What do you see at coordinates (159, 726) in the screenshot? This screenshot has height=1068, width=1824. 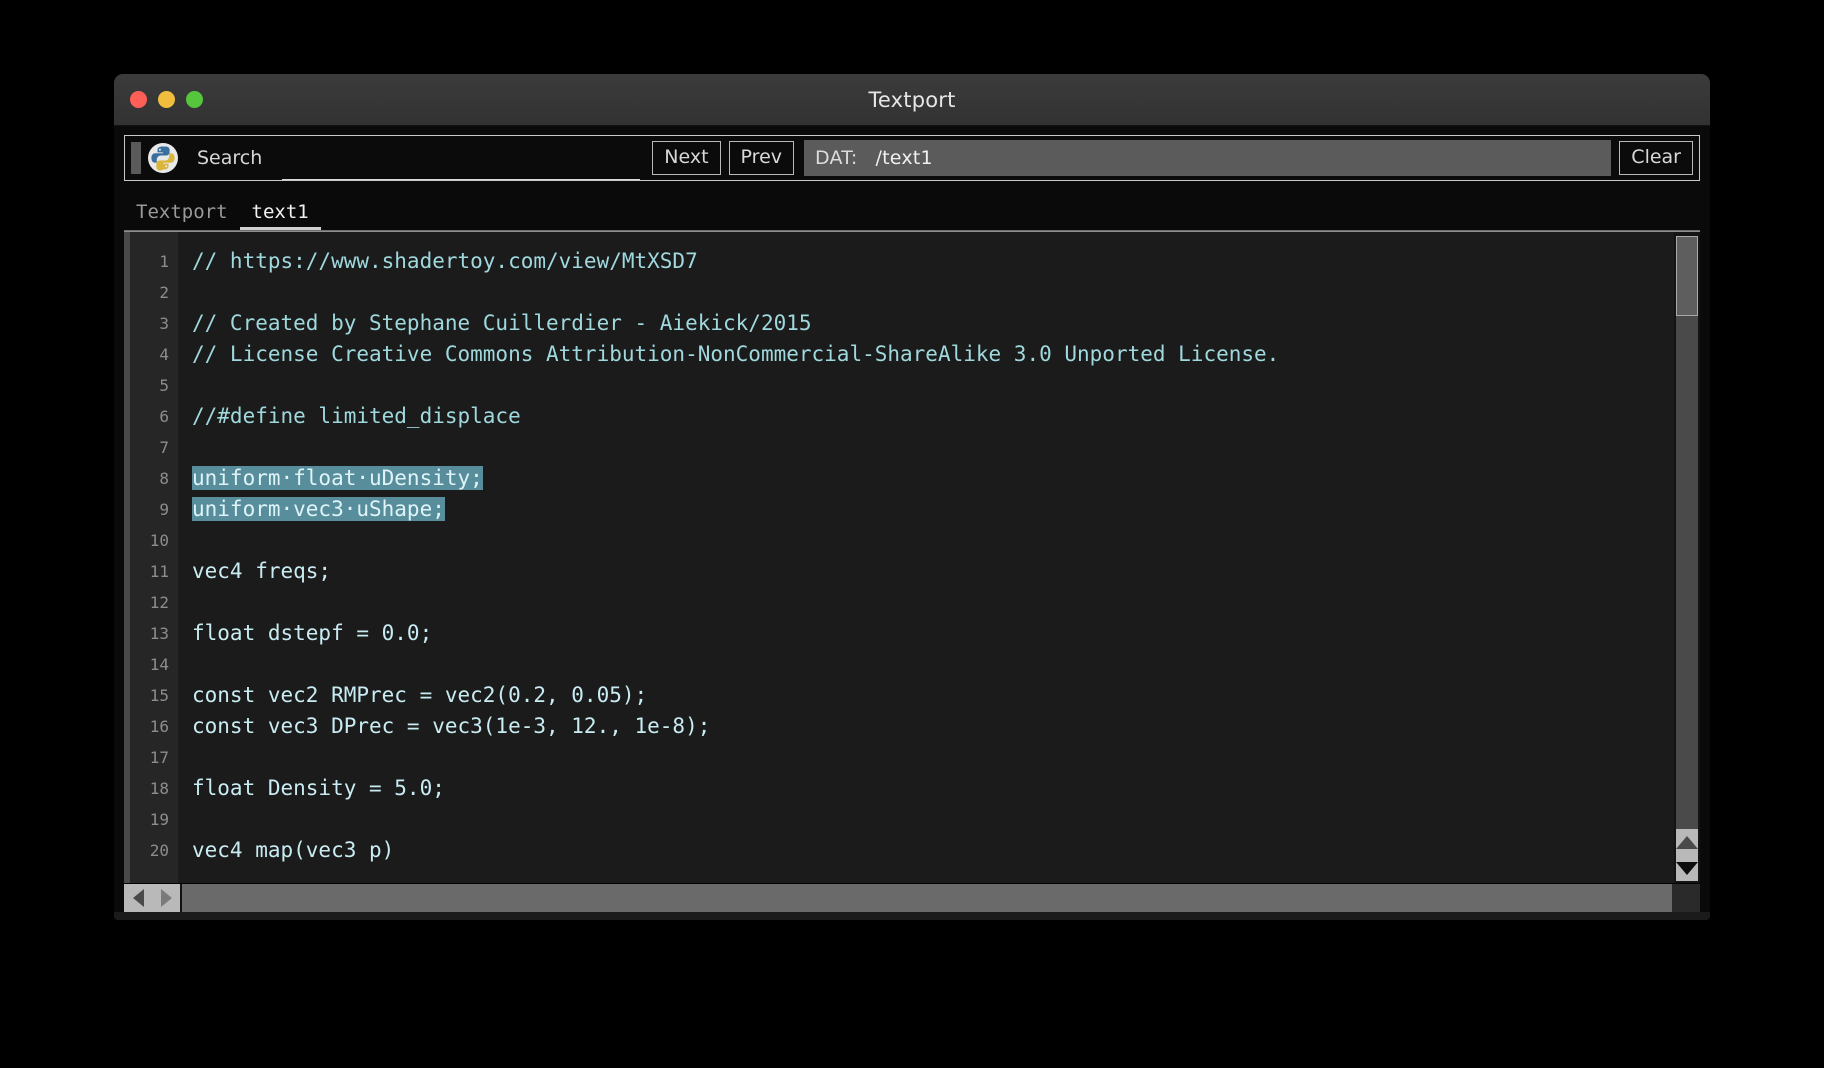 I see `line-number: 16` at bounding box center [159, 726].